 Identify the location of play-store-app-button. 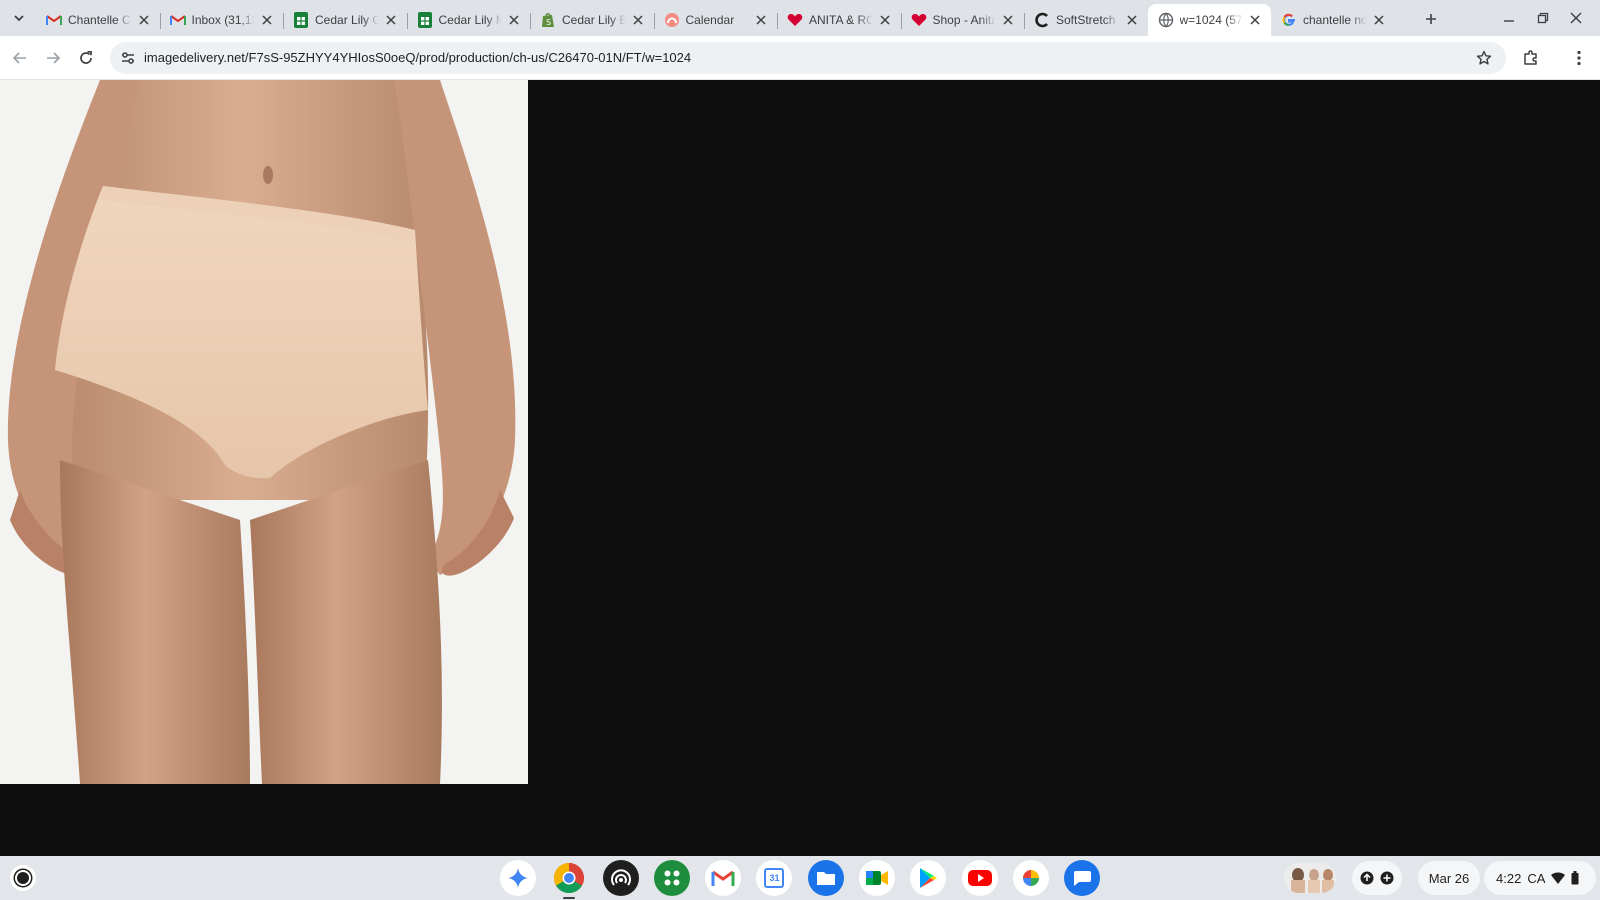
(928, 878).